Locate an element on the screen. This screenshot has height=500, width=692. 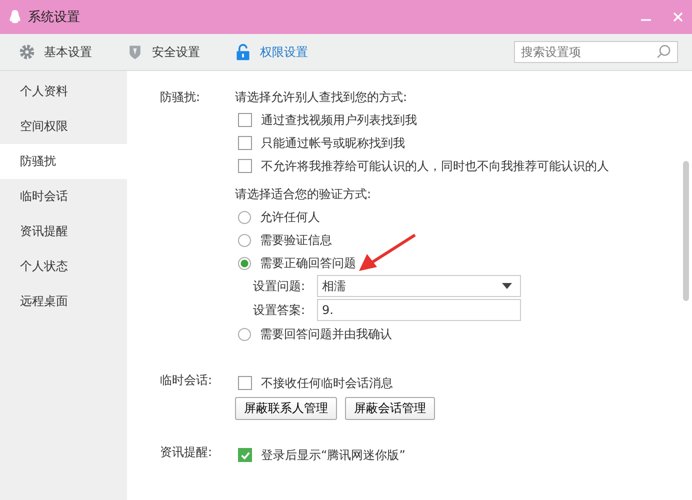
section-label: 临时会话: is located at coordinates (187, 380).